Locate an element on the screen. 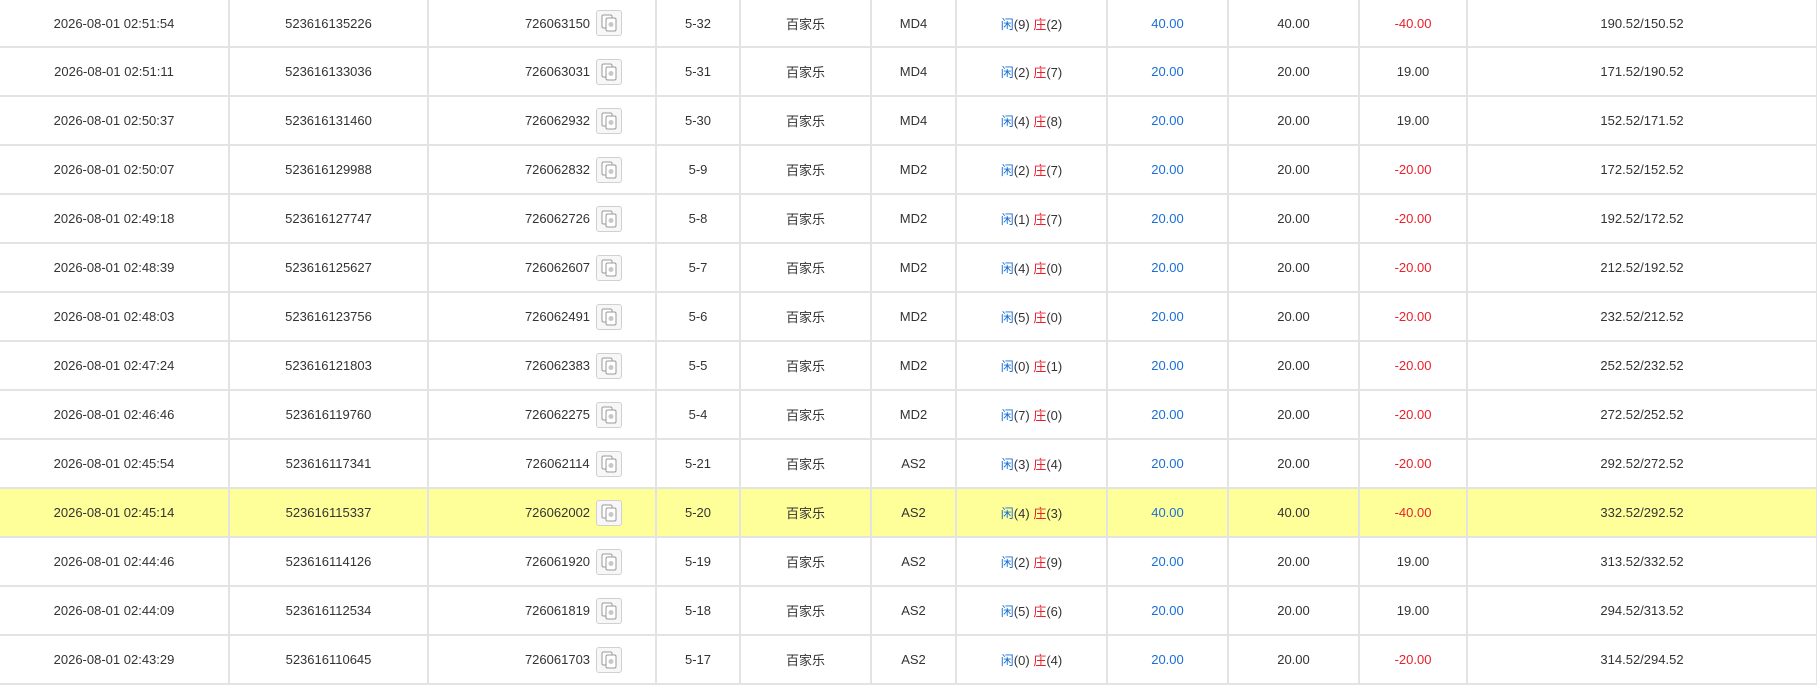 The height and width of the screenshot is (687, 1817). banker-score: (8) is located at coordinates (1054, 121).